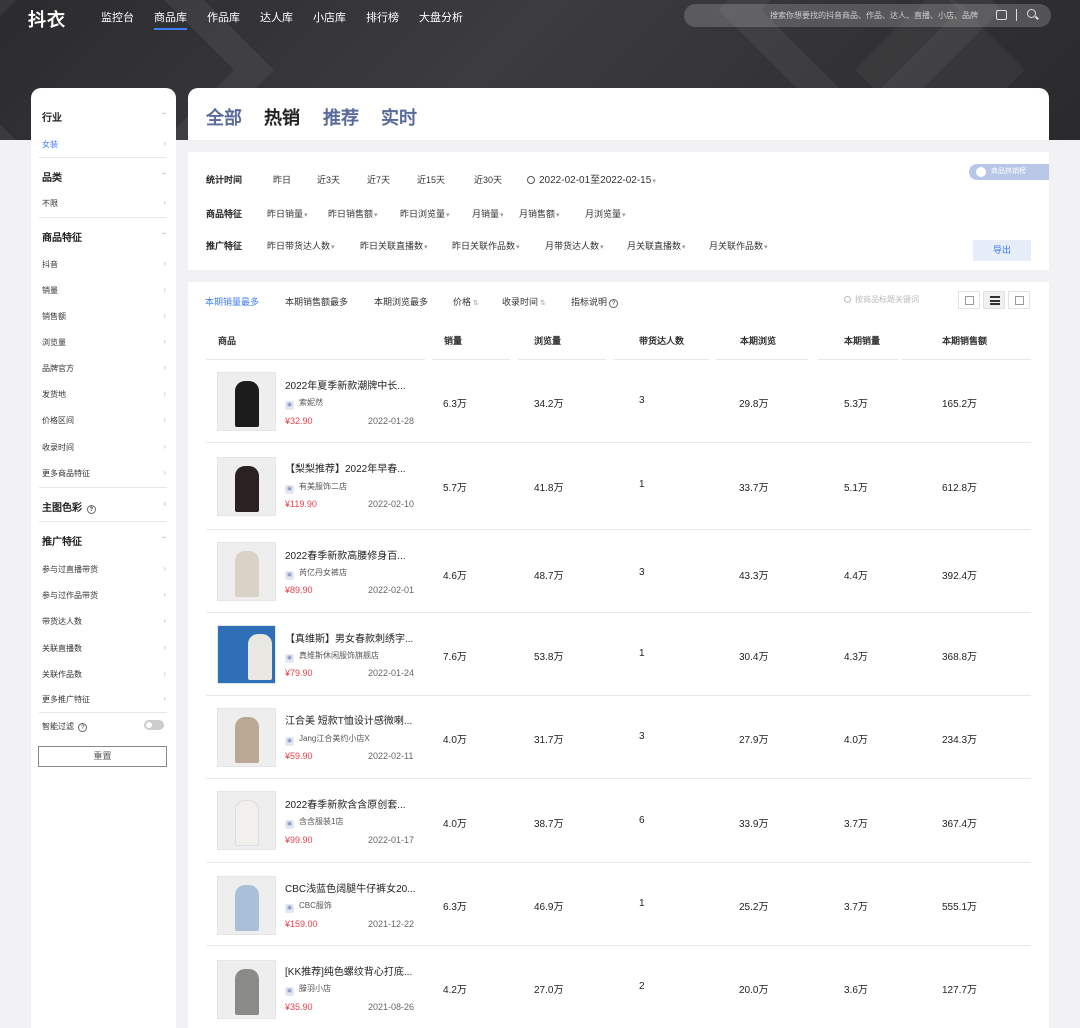 Image resolution: width=1080 pixels, height=1028 pixels. I want to click on sidebar-item-more-promotion-features: 更多推广特征 ›, so click(104, 699).